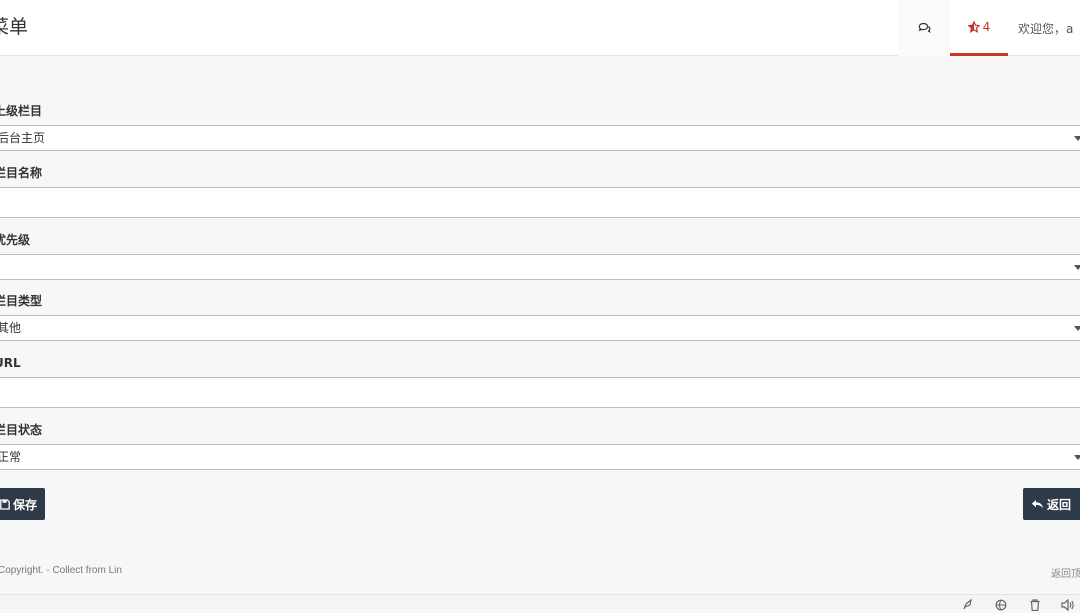 Image resolution: width=1080 pixels, height=613 pixels. What do you see at coordinates (10, 363) in the screenshot?
I see `url-label: URL` at bounding box center [10, 363].